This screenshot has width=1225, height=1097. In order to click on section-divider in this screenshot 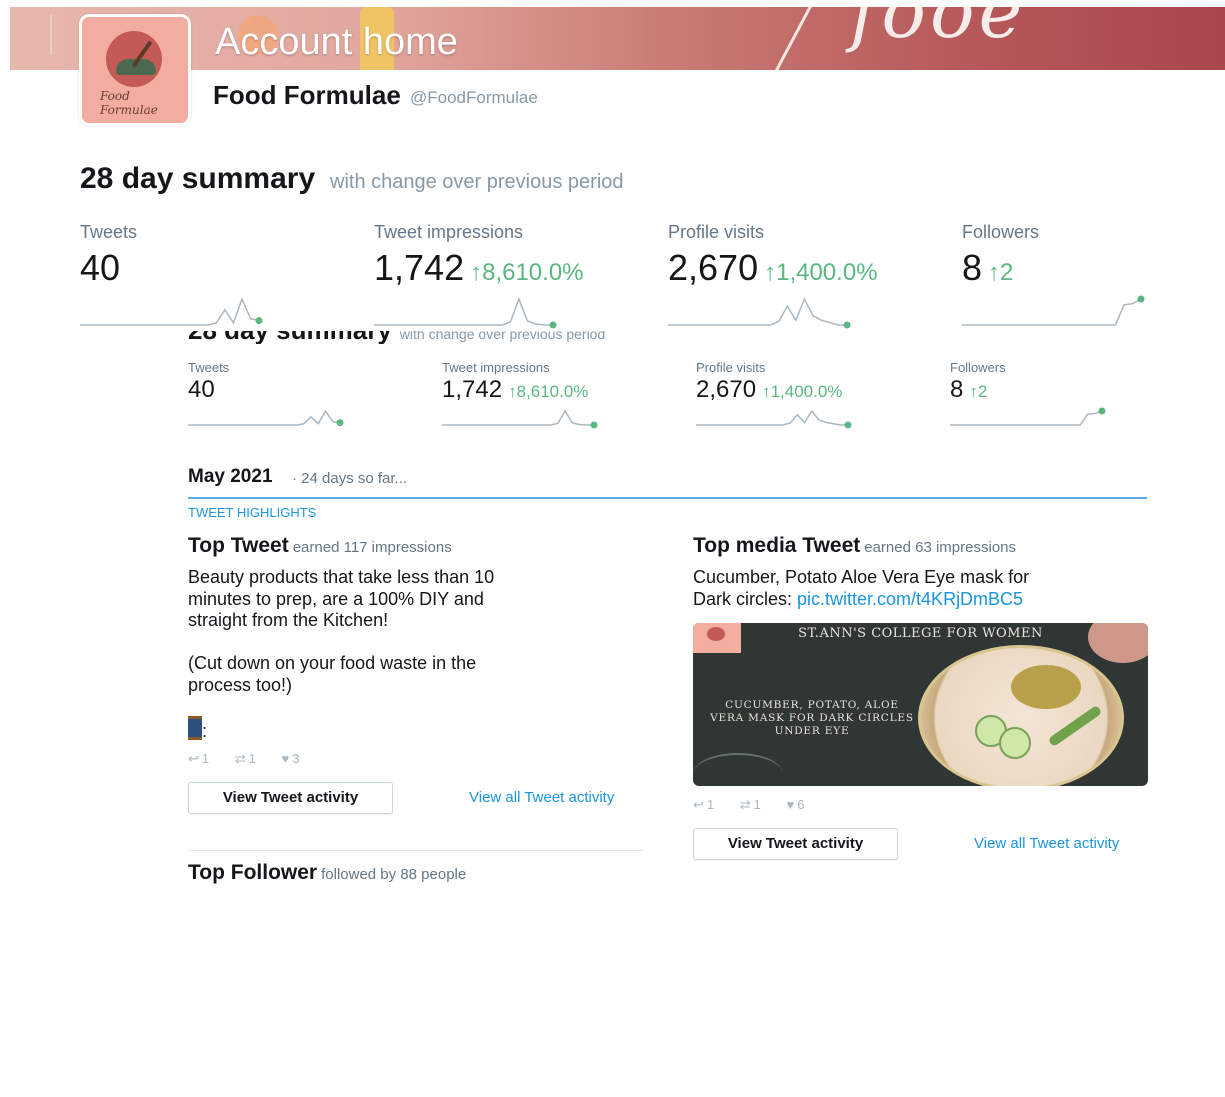, I will do `click(667, 498)`.